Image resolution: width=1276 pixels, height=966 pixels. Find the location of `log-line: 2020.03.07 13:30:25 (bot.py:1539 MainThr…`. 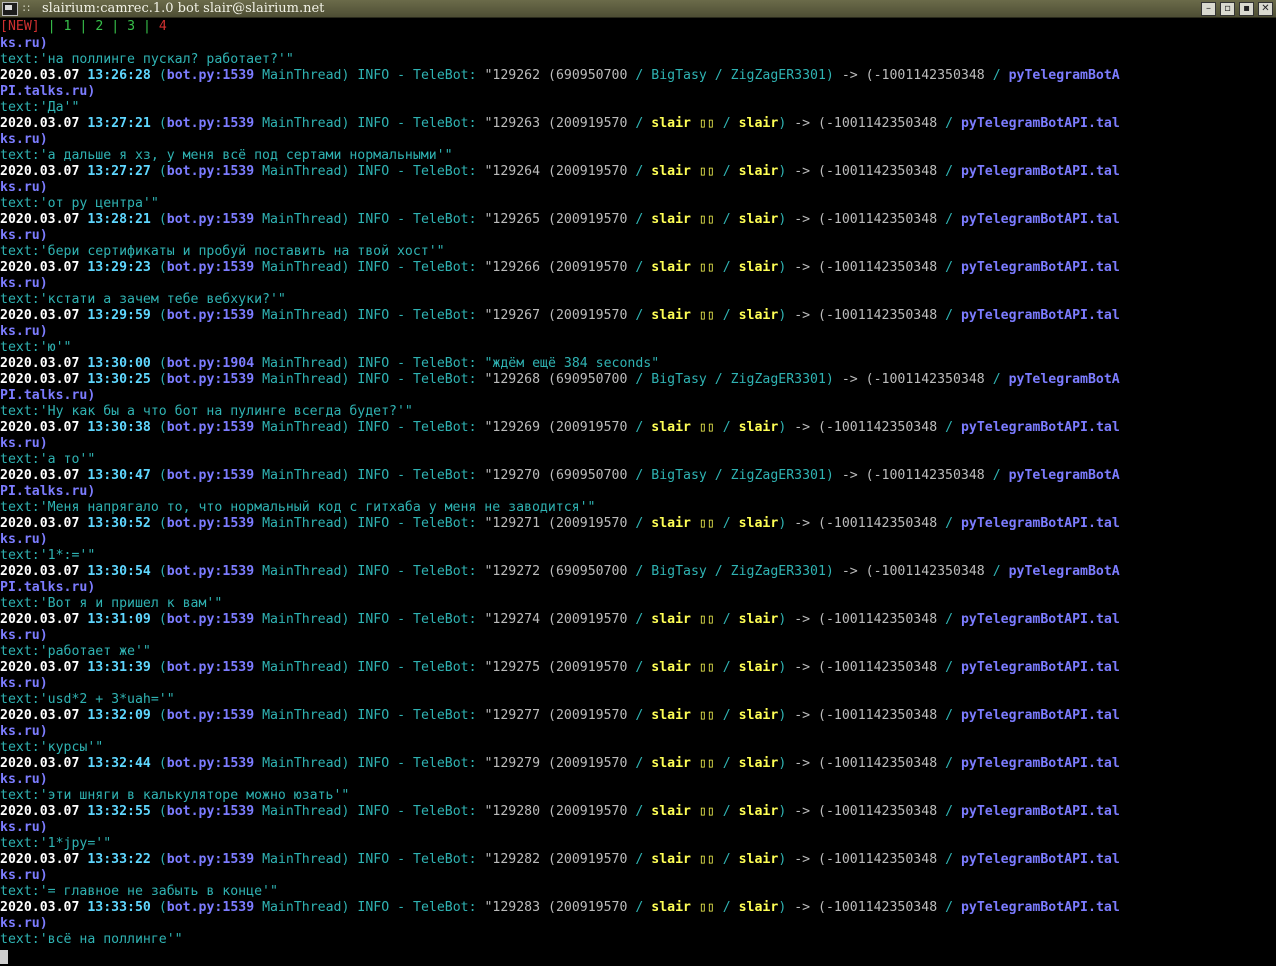

log-line: 2020.03.07 13:30:25 (bot.py:1539 MainThr… is located at coordinates (638, 380).